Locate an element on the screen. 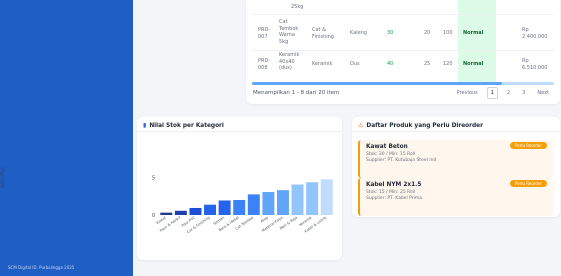 The height and width of the screenshot is (276, 561). reorder-item-name: Kabel NYM 2x1.5 is located at coordinates (394, 185).